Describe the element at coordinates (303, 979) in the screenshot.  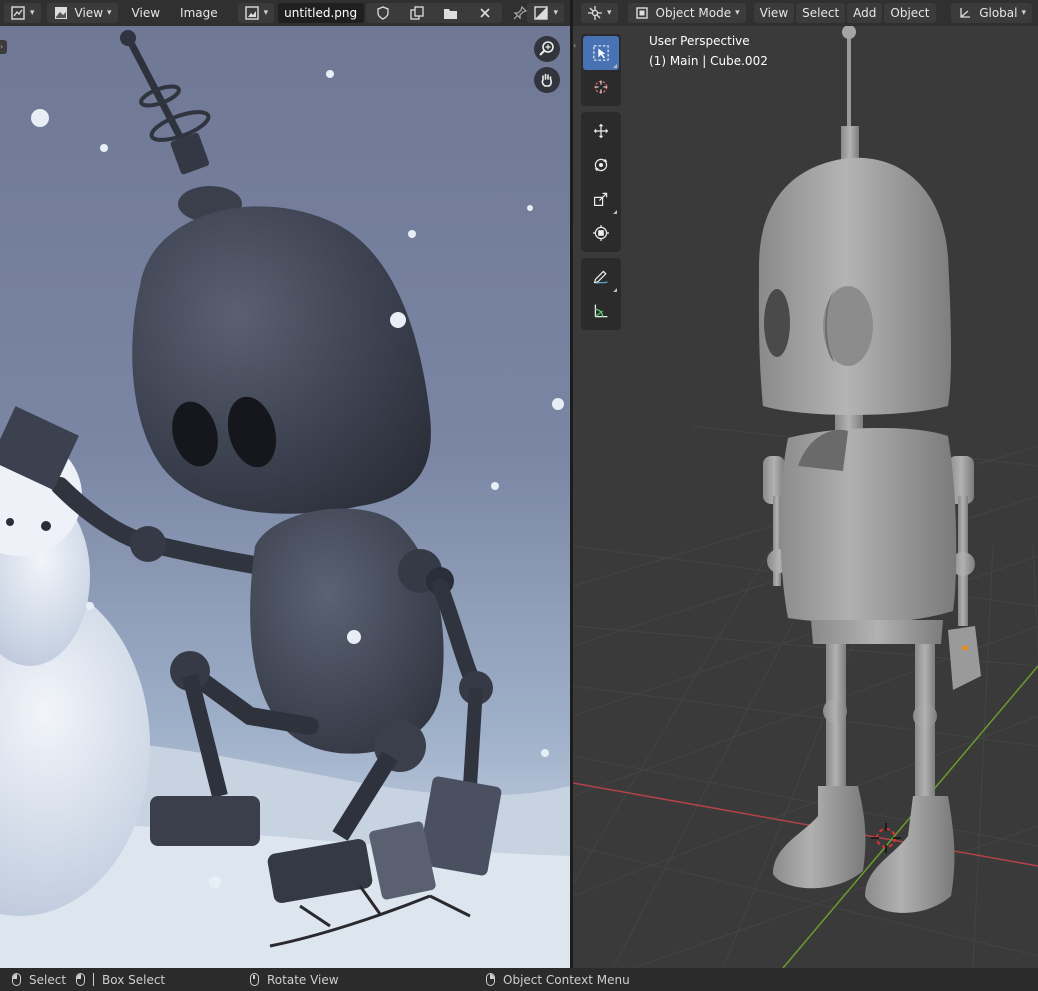
I see `status-rotate-label: Rotate View` at that location.